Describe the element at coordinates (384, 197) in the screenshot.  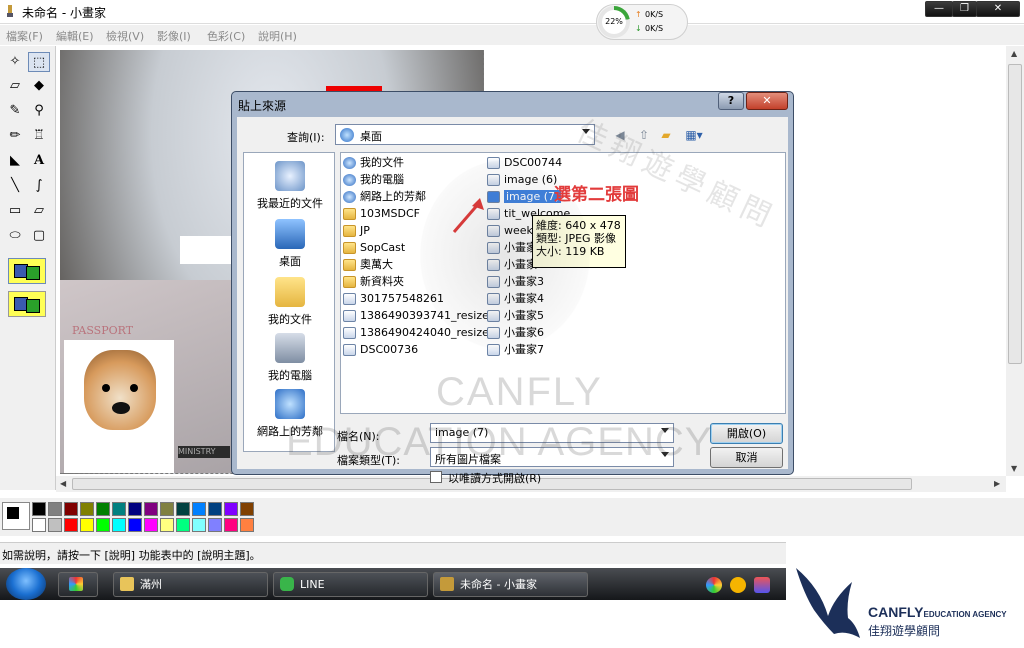
I see `file-item: 網路上的芳鄰` at that location.